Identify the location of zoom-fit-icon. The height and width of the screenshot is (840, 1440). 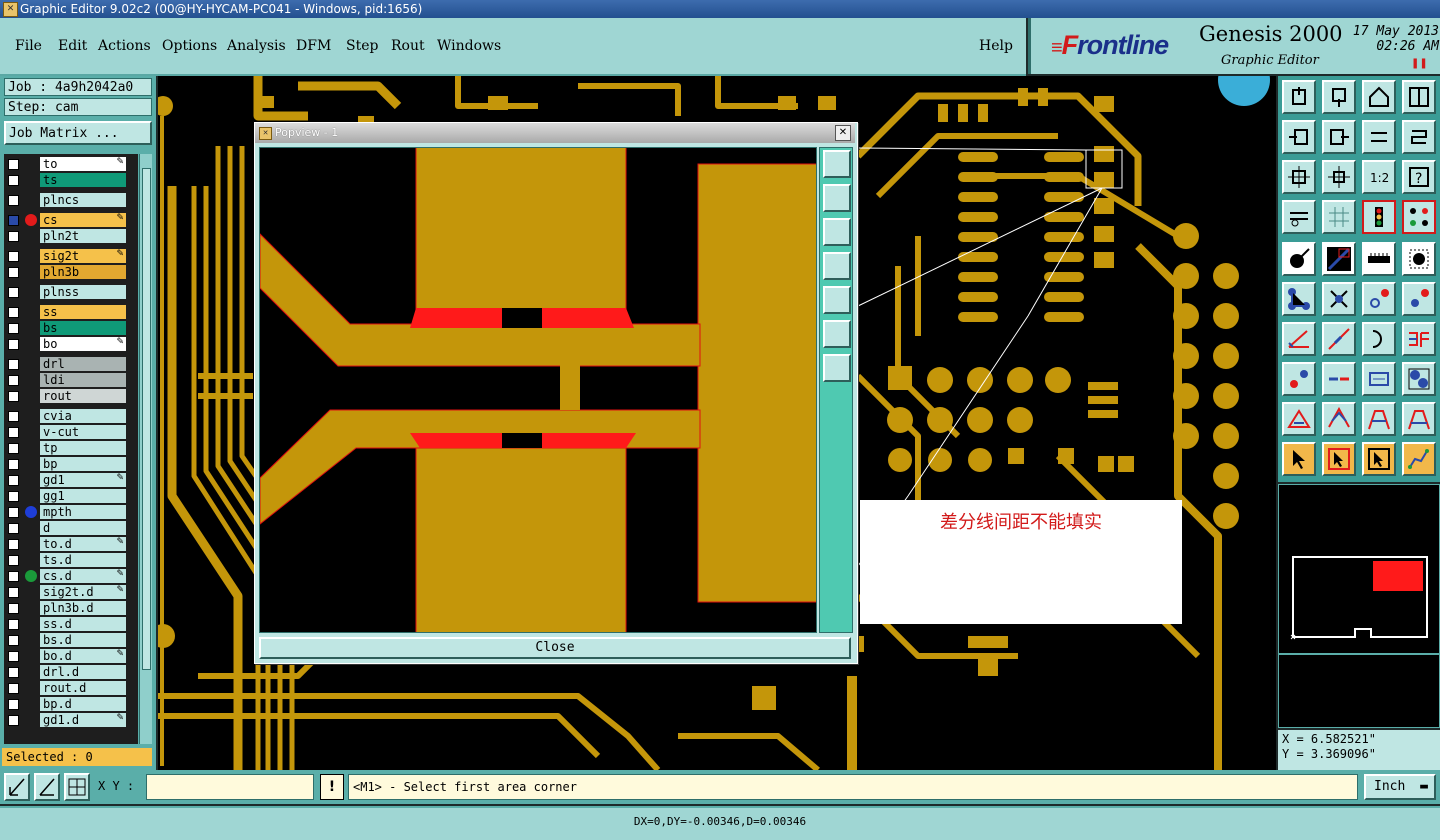
(1299, 177).